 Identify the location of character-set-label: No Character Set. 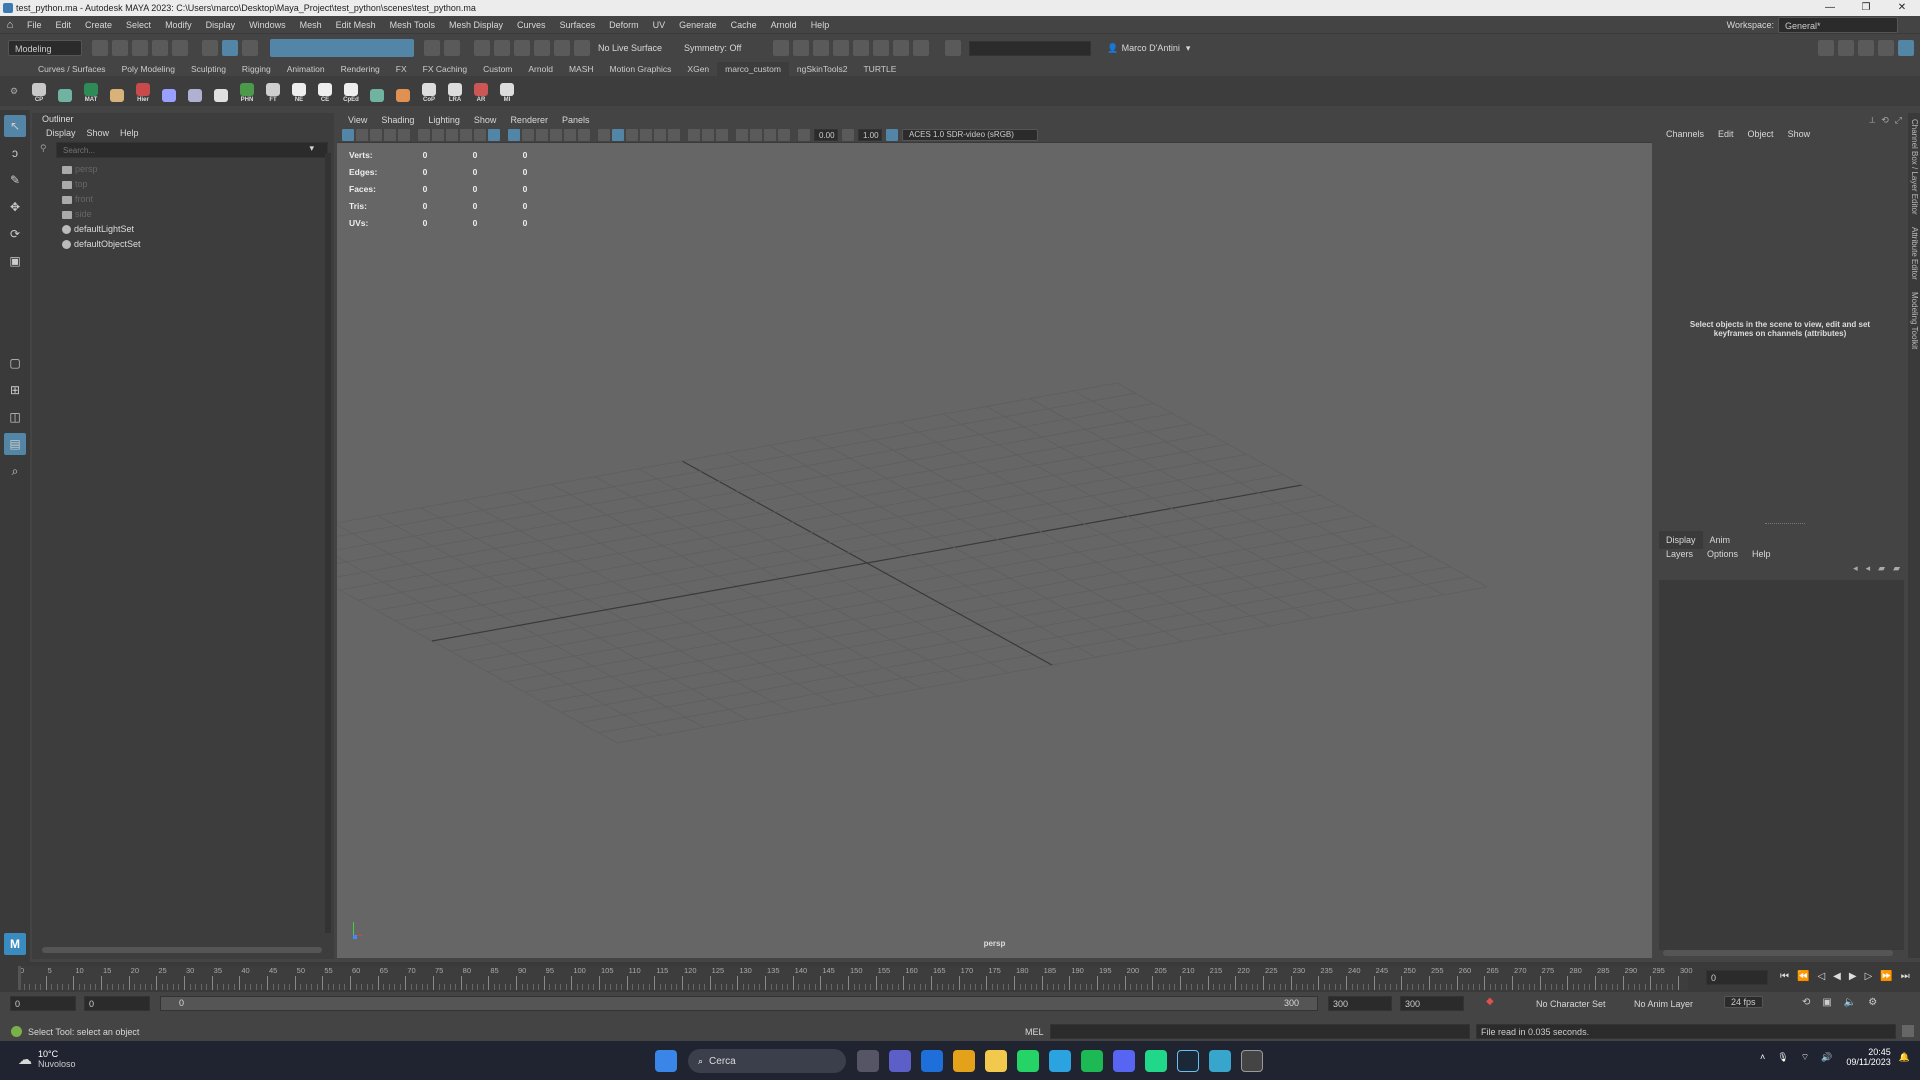
(1571, 1004).